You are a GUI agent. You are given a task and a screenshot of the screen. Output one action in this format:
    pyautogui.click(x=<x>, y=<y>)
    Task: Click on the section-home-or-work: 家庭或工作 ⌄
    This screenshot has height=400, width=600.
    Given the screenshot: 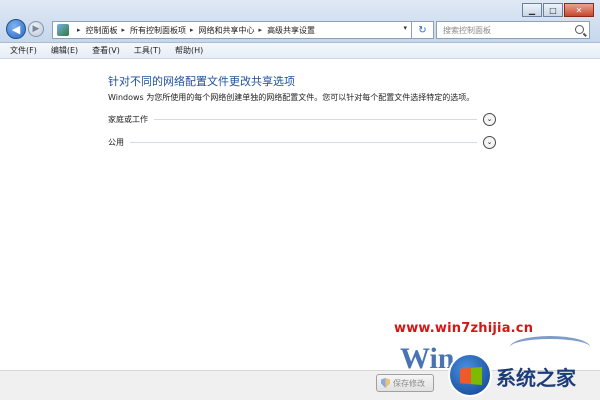 What is the action you would take?
    pyautogui.click(x=302, y=119)
    